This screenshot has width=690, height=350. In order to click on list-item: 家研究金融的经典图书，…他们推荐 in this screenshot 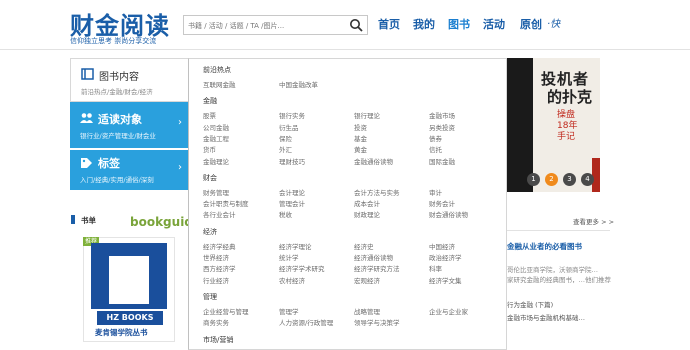, I will do `click(559, 280)`.